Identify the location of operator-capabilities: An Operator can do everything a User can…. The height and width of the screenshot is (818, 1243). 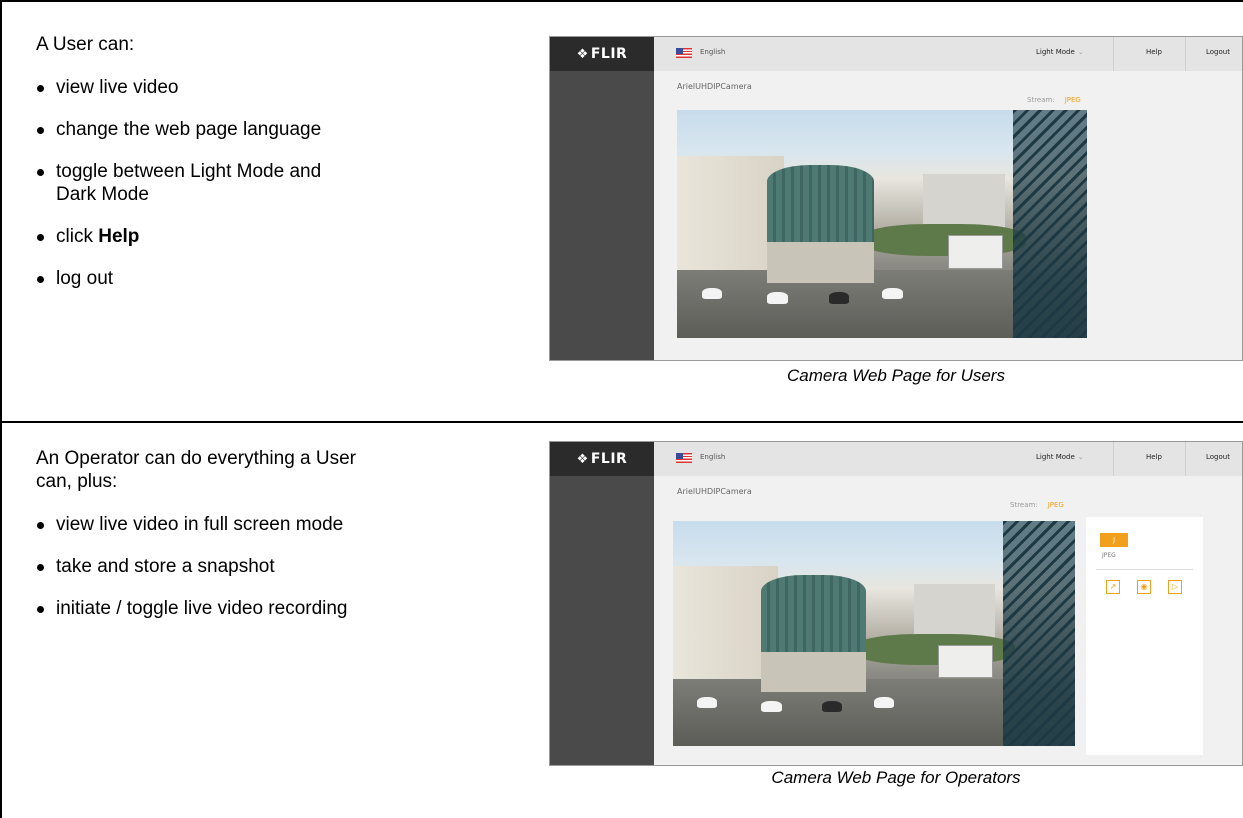
(246, 543).